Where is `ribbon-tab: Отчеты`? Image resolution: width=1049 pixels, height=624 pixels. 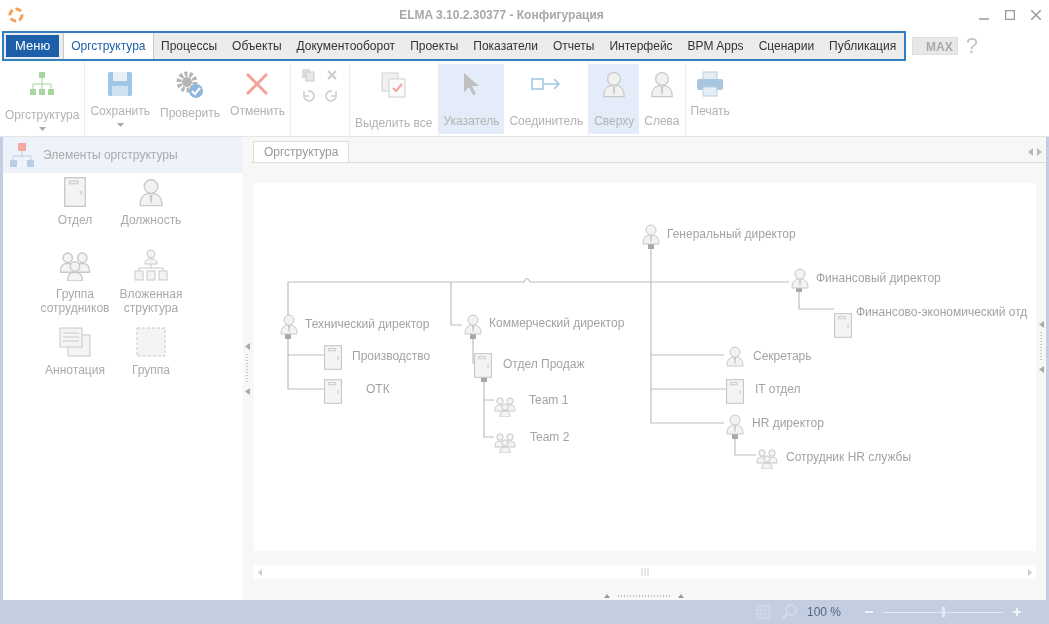 ribbon-tab: Отчеты is located at coordinates (573, 46).